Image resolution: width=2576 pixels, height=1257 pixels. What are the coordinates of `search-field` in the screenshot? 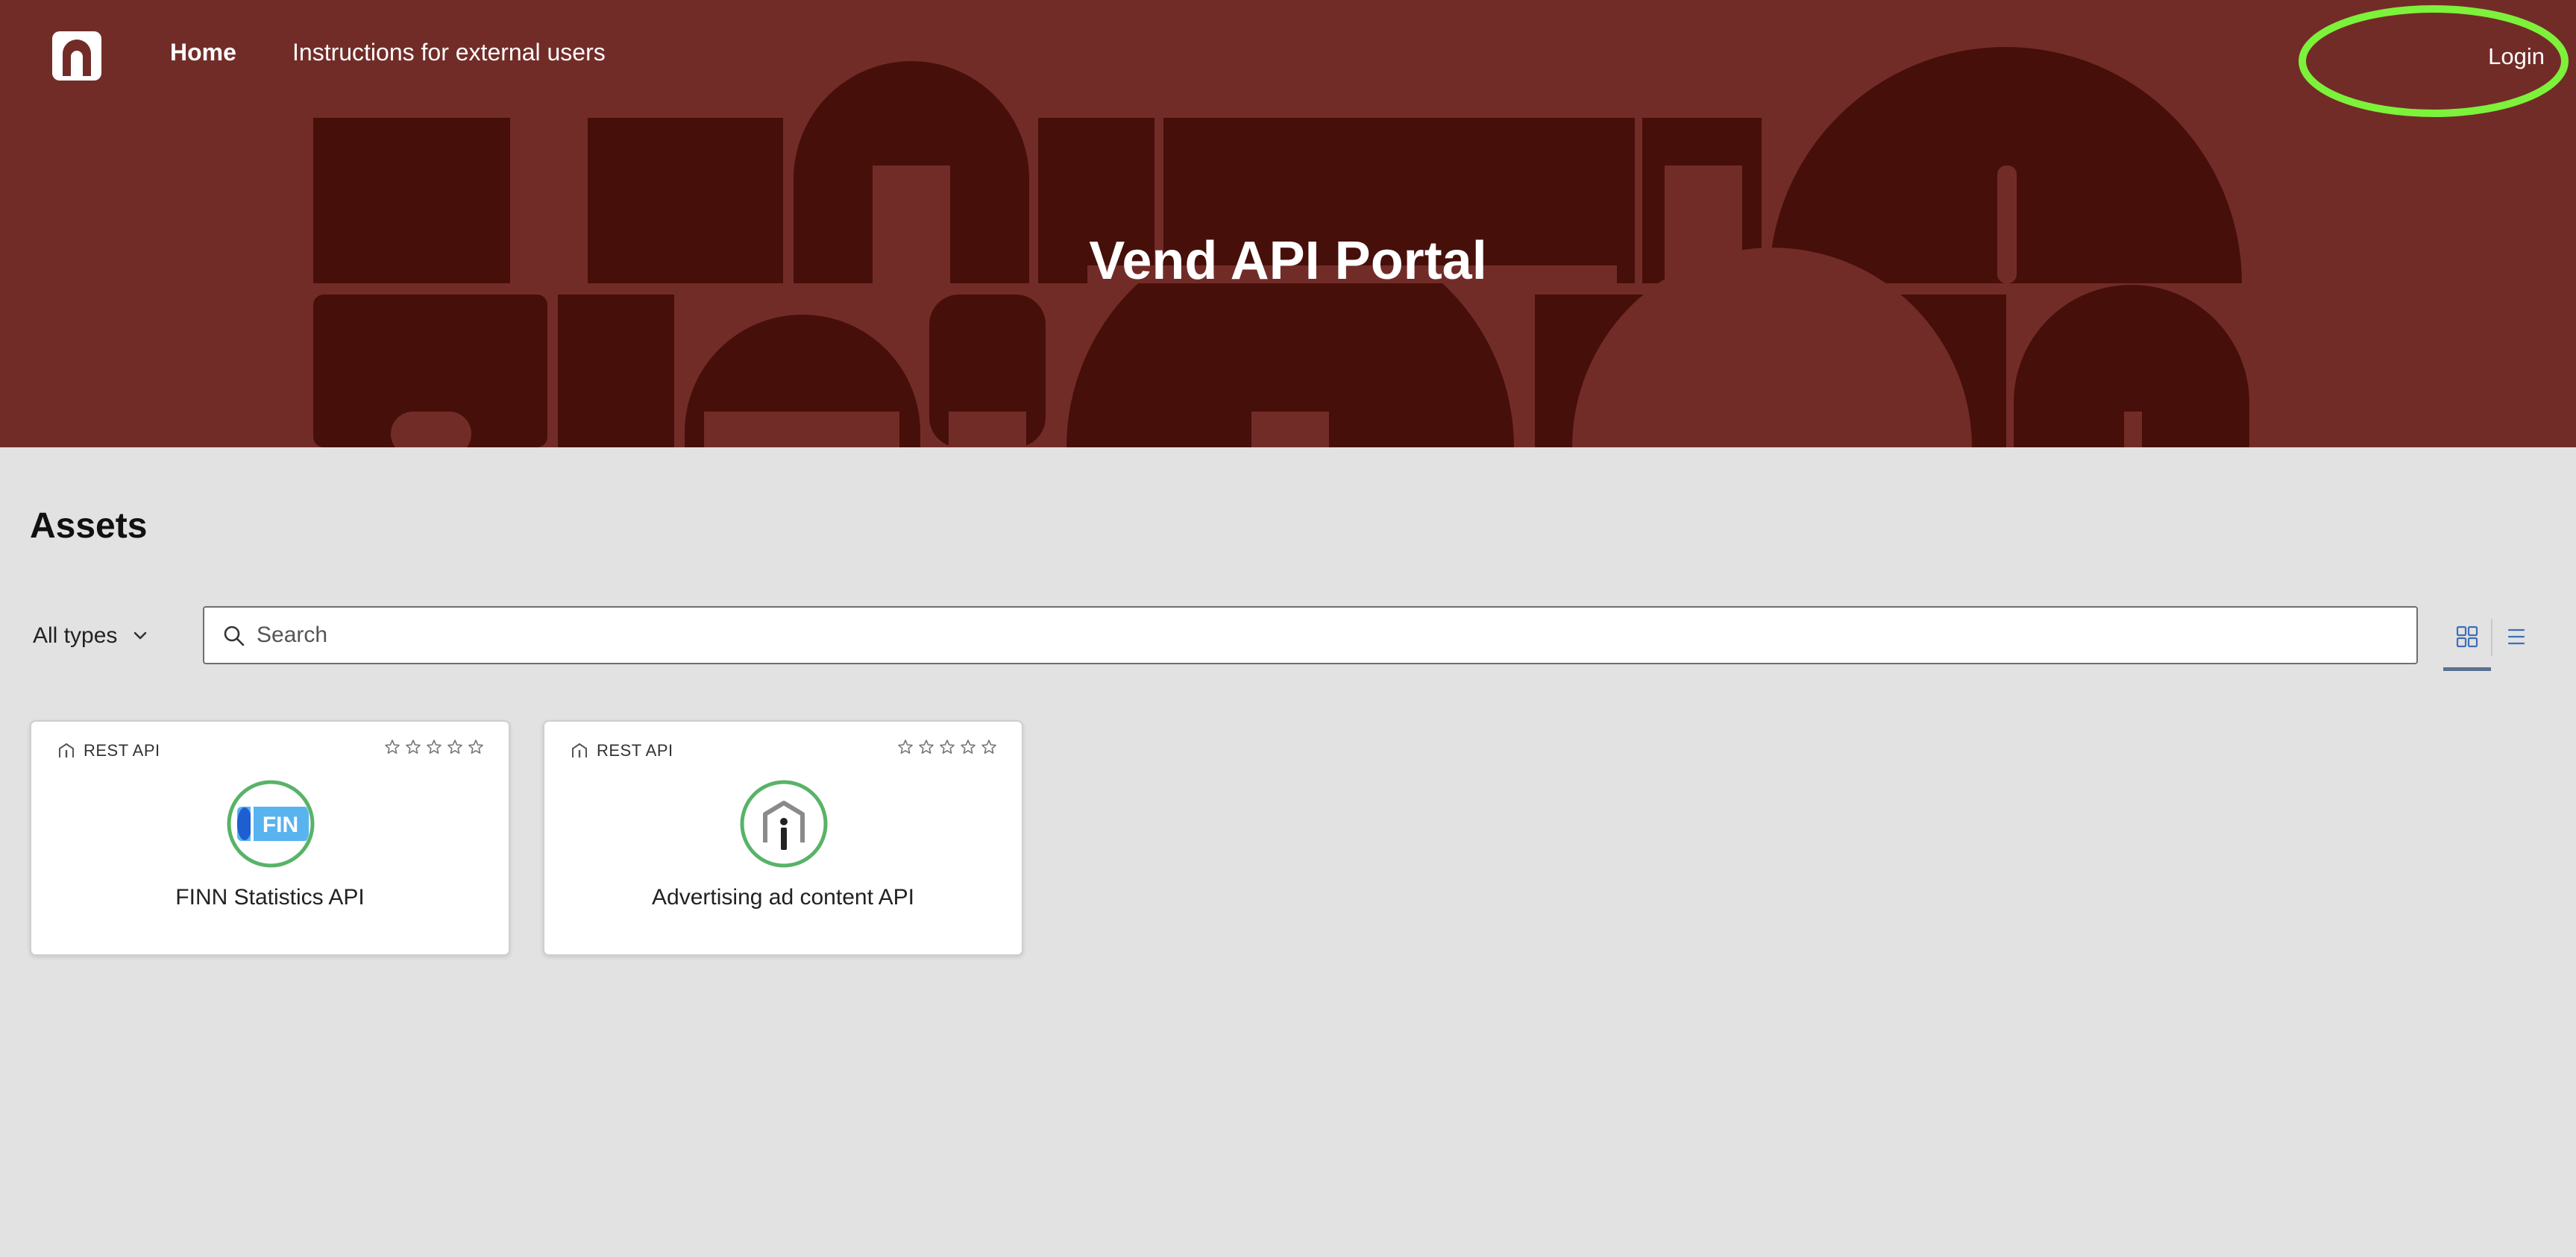 It's located at (1311, 635).